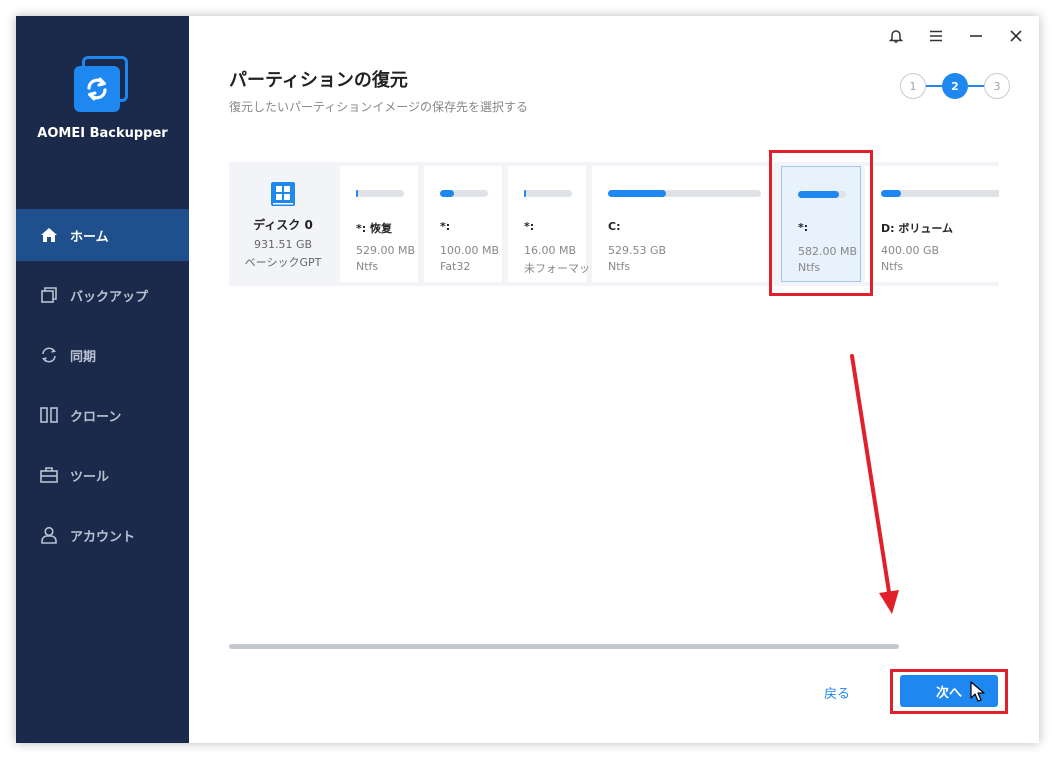 The width and height of the screenshot is (1054, 758). Describe the element at coordinates (976, 36) in the screenshot. I see `minimize-icon` at that location.